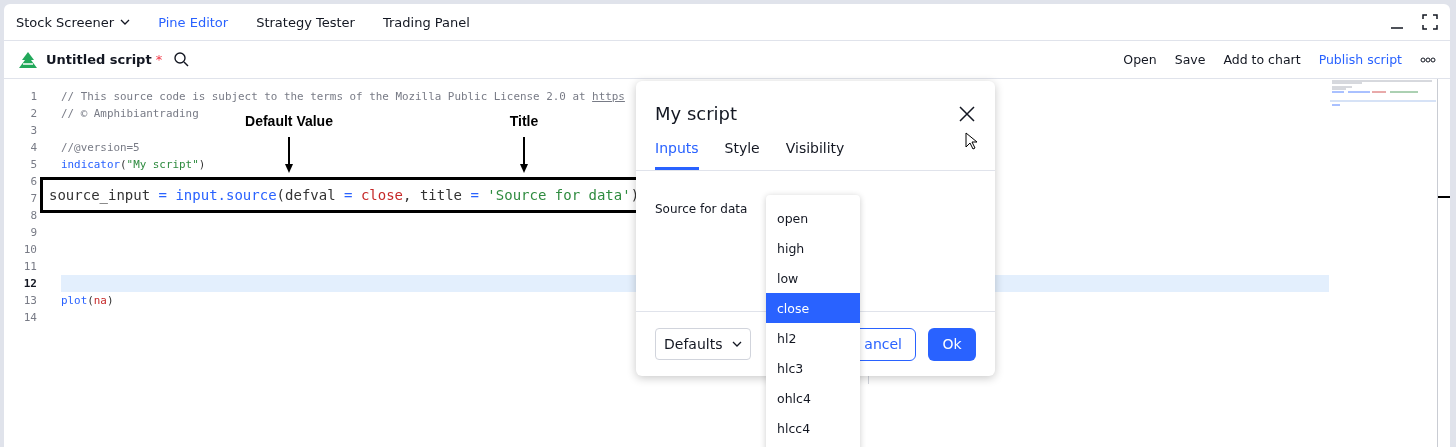 Image resolution: width=1456 pixels, height=447 pixels. What do you see at coordinates (1262, 59) in the screenshot?
I see `toolbar-button: Add to chart` at bounding box center [1262, 59].